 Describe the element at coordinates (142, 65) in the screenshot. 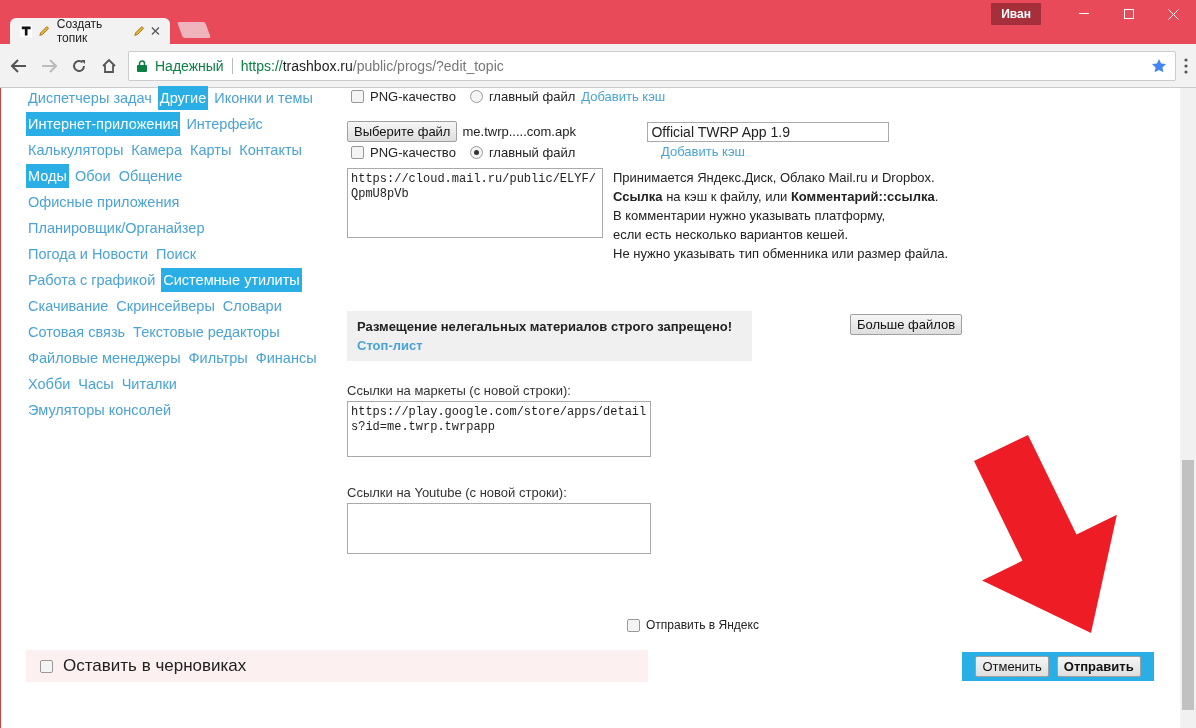

I see `lock-icon` at that location.